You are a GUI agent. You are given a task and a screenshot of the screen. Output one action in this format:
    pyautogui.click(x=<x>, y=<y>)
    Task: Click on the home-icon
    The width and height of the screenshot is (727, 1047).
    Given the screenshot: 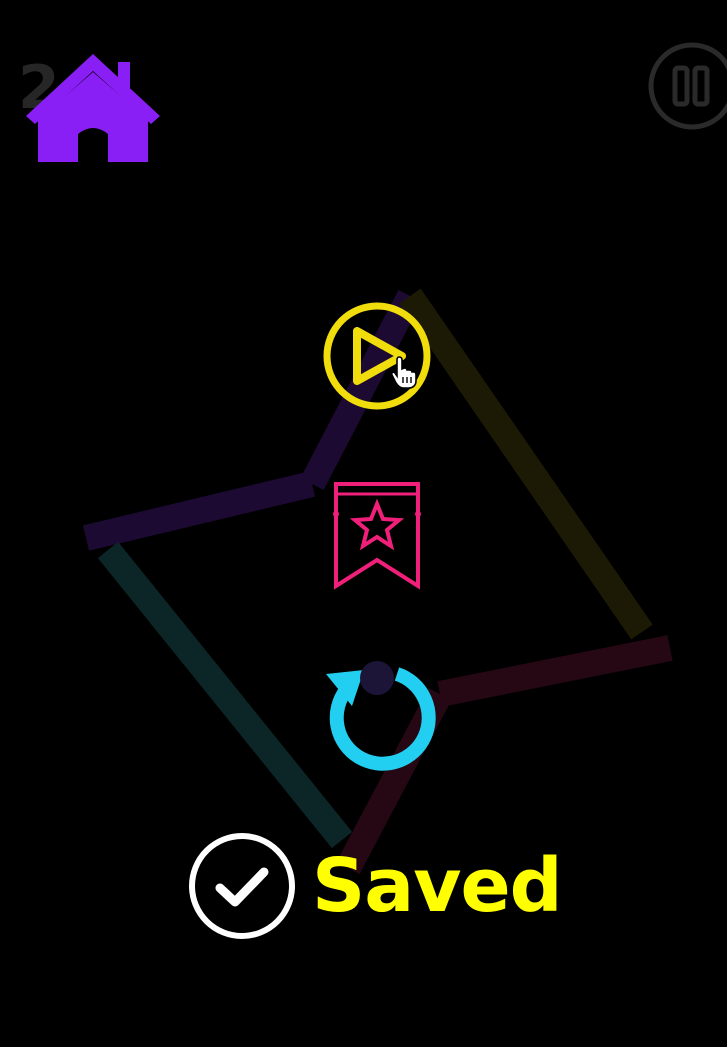 What is the action you would take?
    pyautogui.click(x=93, y=108)
    